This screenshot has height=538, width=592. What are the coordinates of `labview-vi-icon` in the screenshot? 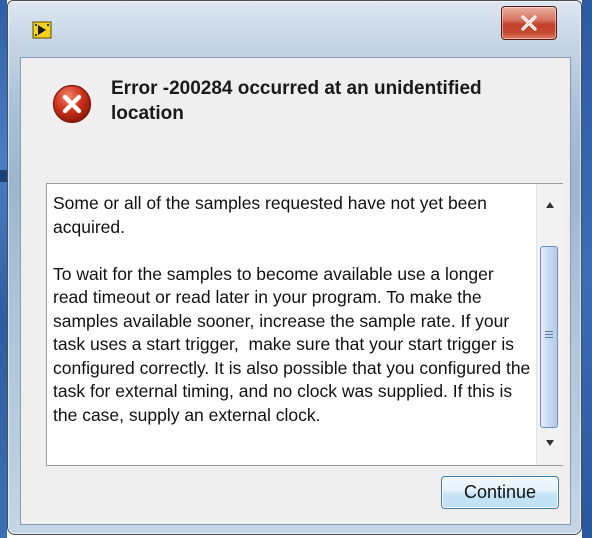 It's located at (42, 30).